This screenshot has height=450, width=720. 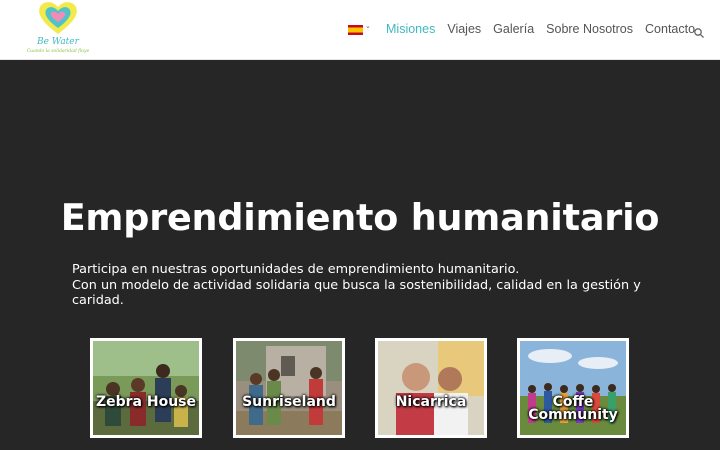 What do you see at coordinates (355, 30) in the screenshot?
I see `spain-flag-icon` at bounding box center [355, 30].